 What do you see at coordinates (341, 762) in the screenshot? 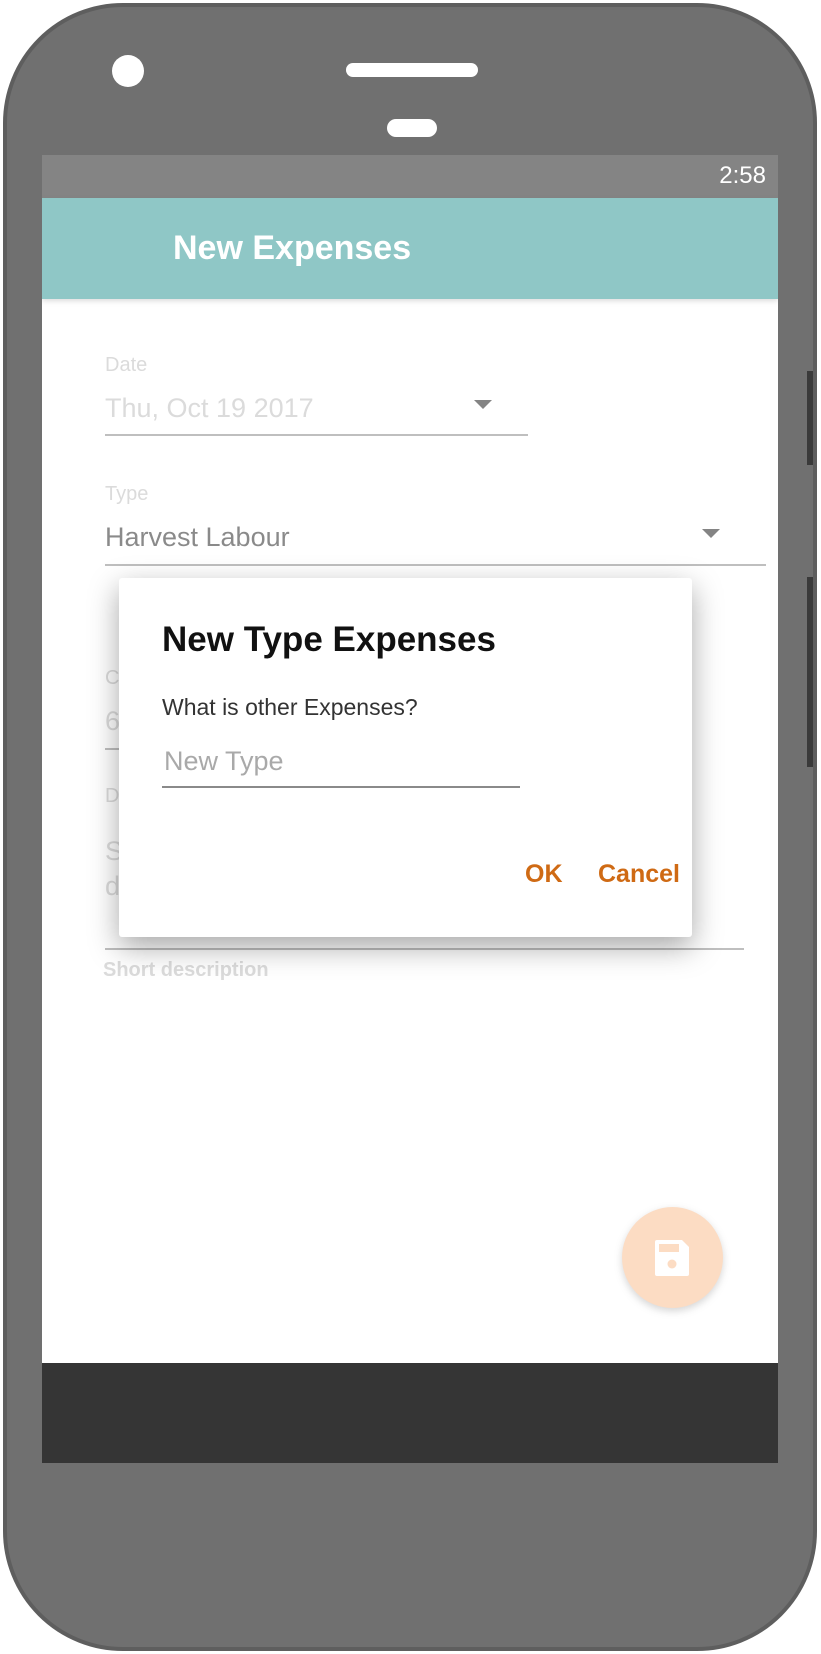
I see `new-type-input` at bounding box center [341, 762].